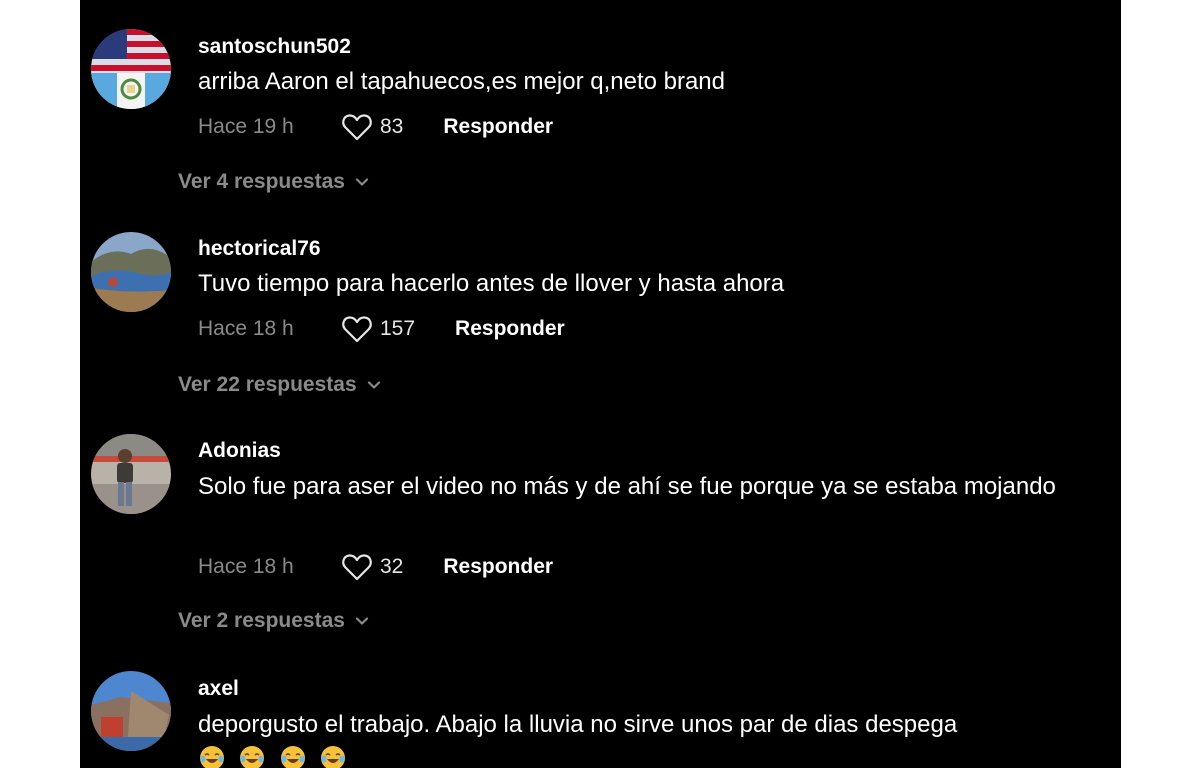 The height and width of the screenshot is (768, 1200). What do you see at coordinates (267, 384) in the screenshot?
I see `view-replies-label: Ver 22 respuestas` at bounding box center [267, 384].